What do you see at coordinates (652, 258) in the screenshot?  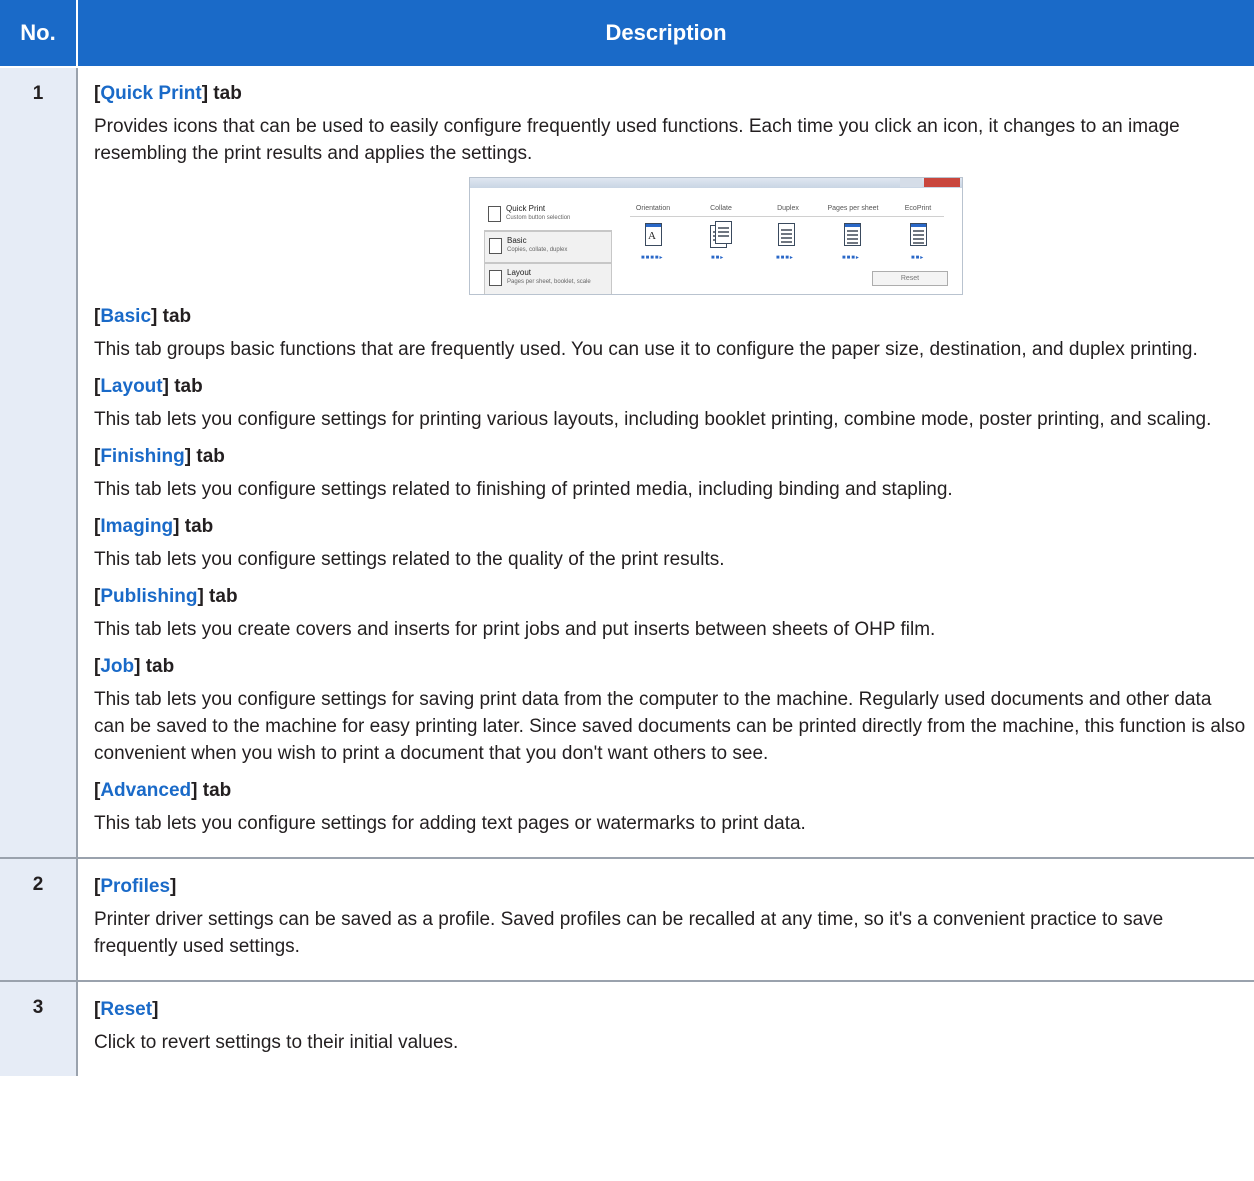 I see `selector-dots: ■■■■▸` at bounding box center [652, 258].